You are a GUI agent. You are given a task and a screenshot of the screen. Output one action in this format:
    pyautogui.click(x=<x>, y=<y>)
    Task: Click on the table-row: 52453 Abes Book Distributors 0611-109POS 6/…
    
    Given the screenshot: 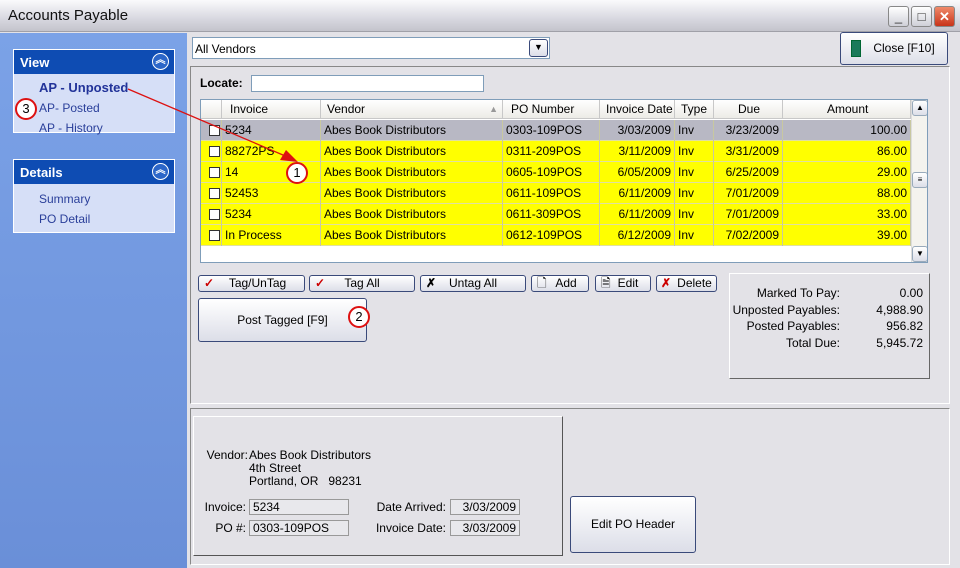 What is the action you would take?
    pyautogui.click(x=556, y=193)
    